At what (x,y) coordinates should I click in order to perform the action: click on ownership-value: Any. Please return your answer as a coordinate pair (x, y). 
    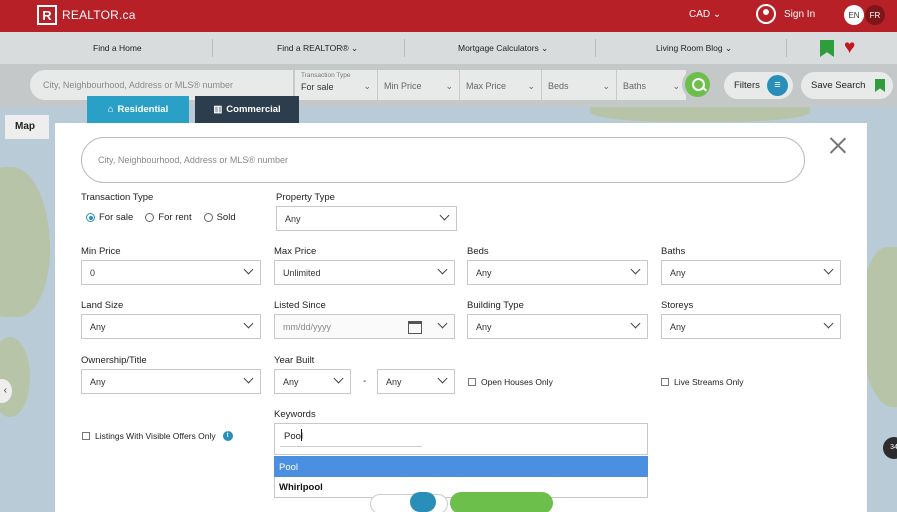
    Looking at the image, I should click on (98, 382).